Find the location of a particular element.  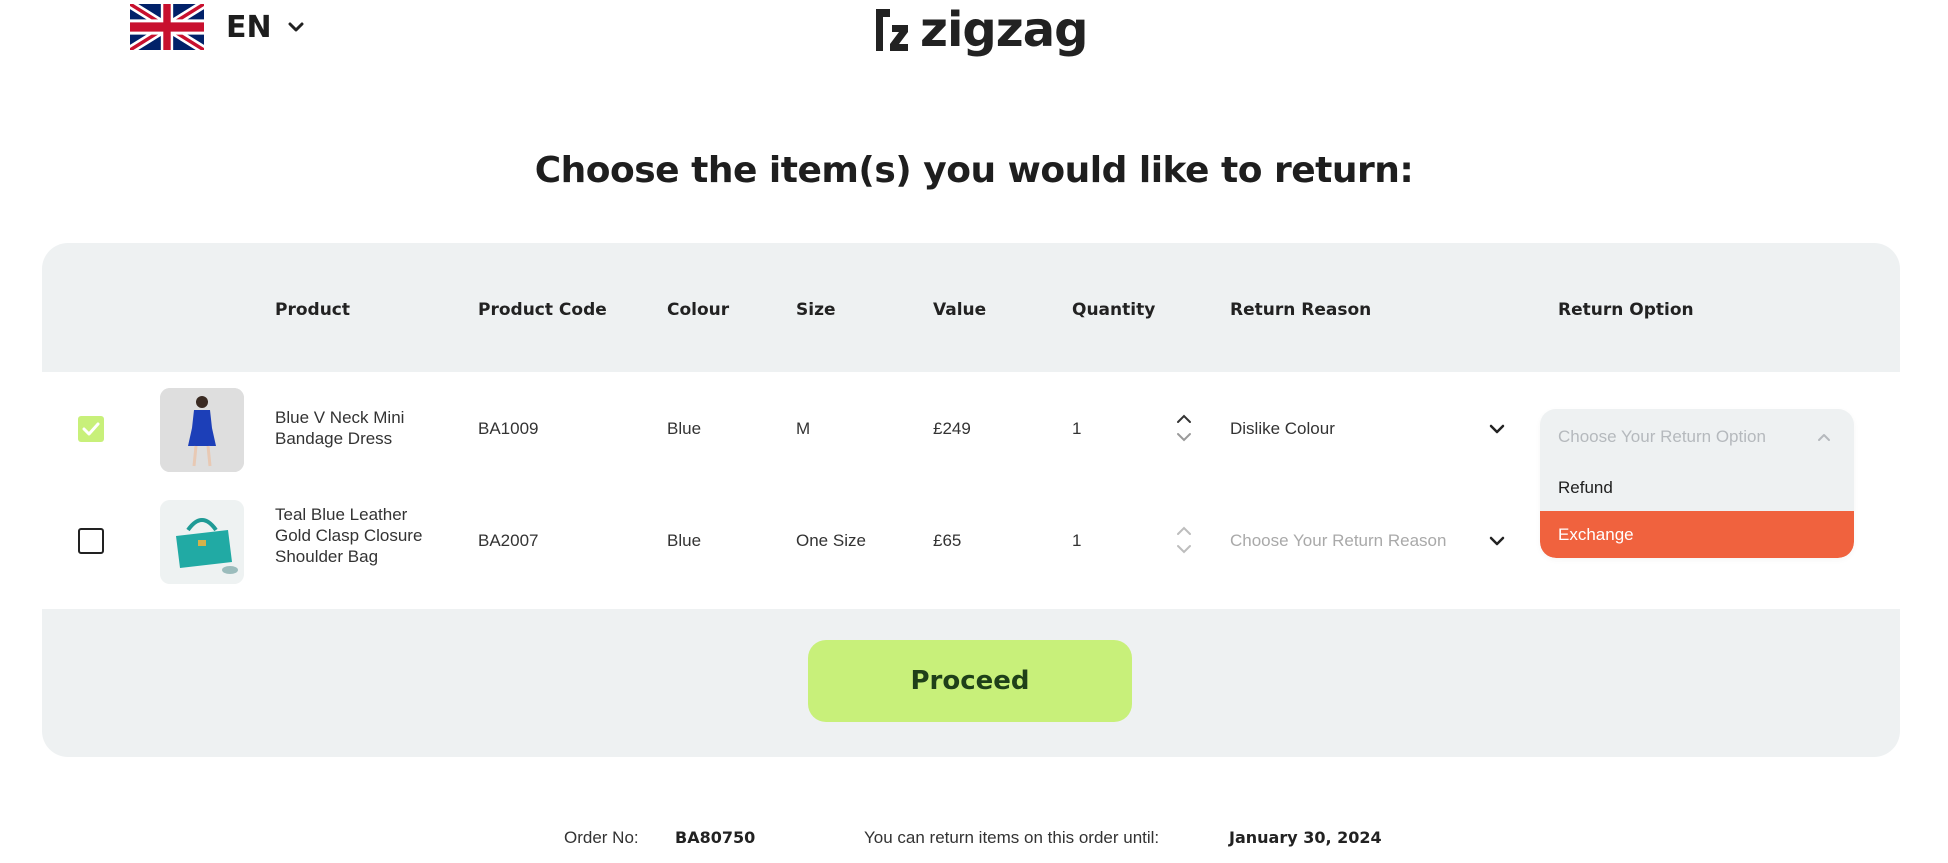

dropdown-option-refund: Refund is located at coordinates (1697, 487).